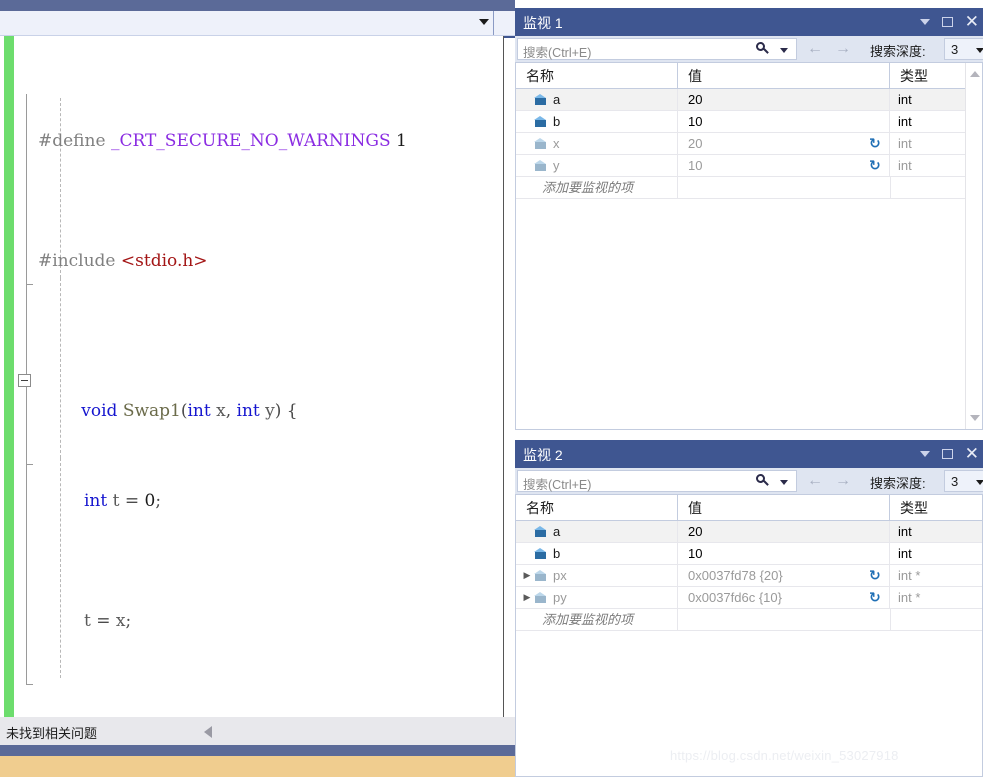  What do you see at coordinates (597, 143) in the screenshot?
I see `cell-name: x` at bounding box center [597, 143].